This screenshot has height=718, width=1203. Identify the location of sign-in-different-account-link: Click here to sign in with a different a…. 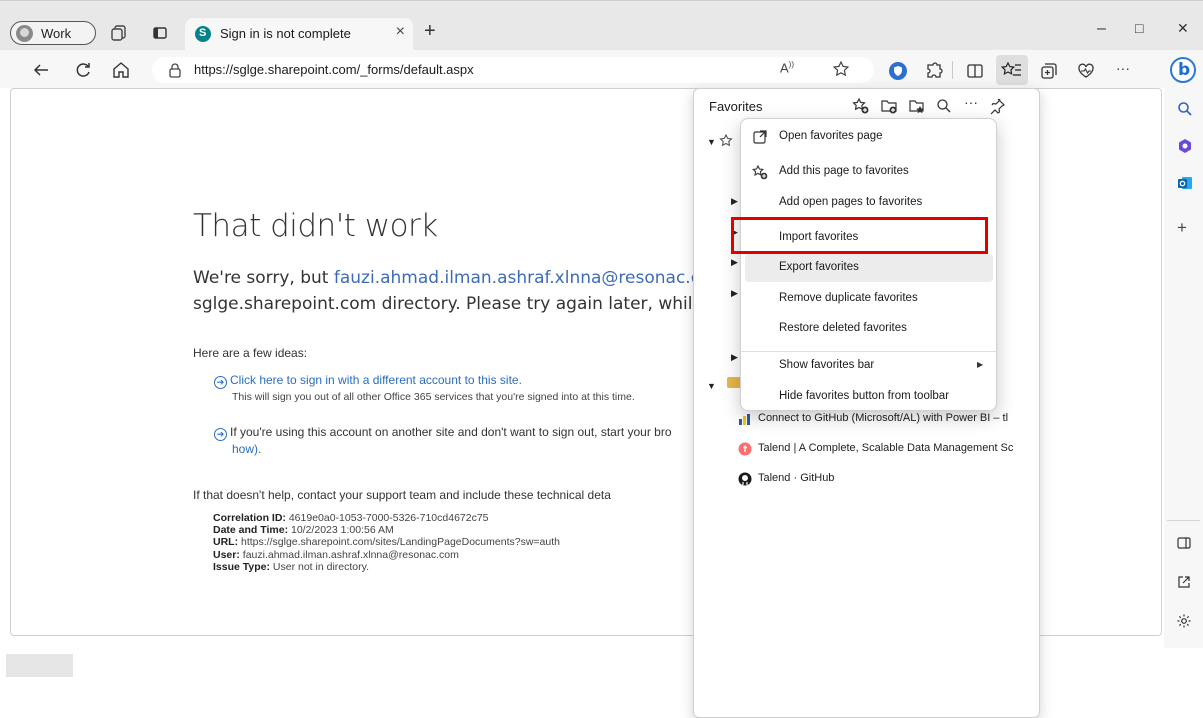
(376, 380).